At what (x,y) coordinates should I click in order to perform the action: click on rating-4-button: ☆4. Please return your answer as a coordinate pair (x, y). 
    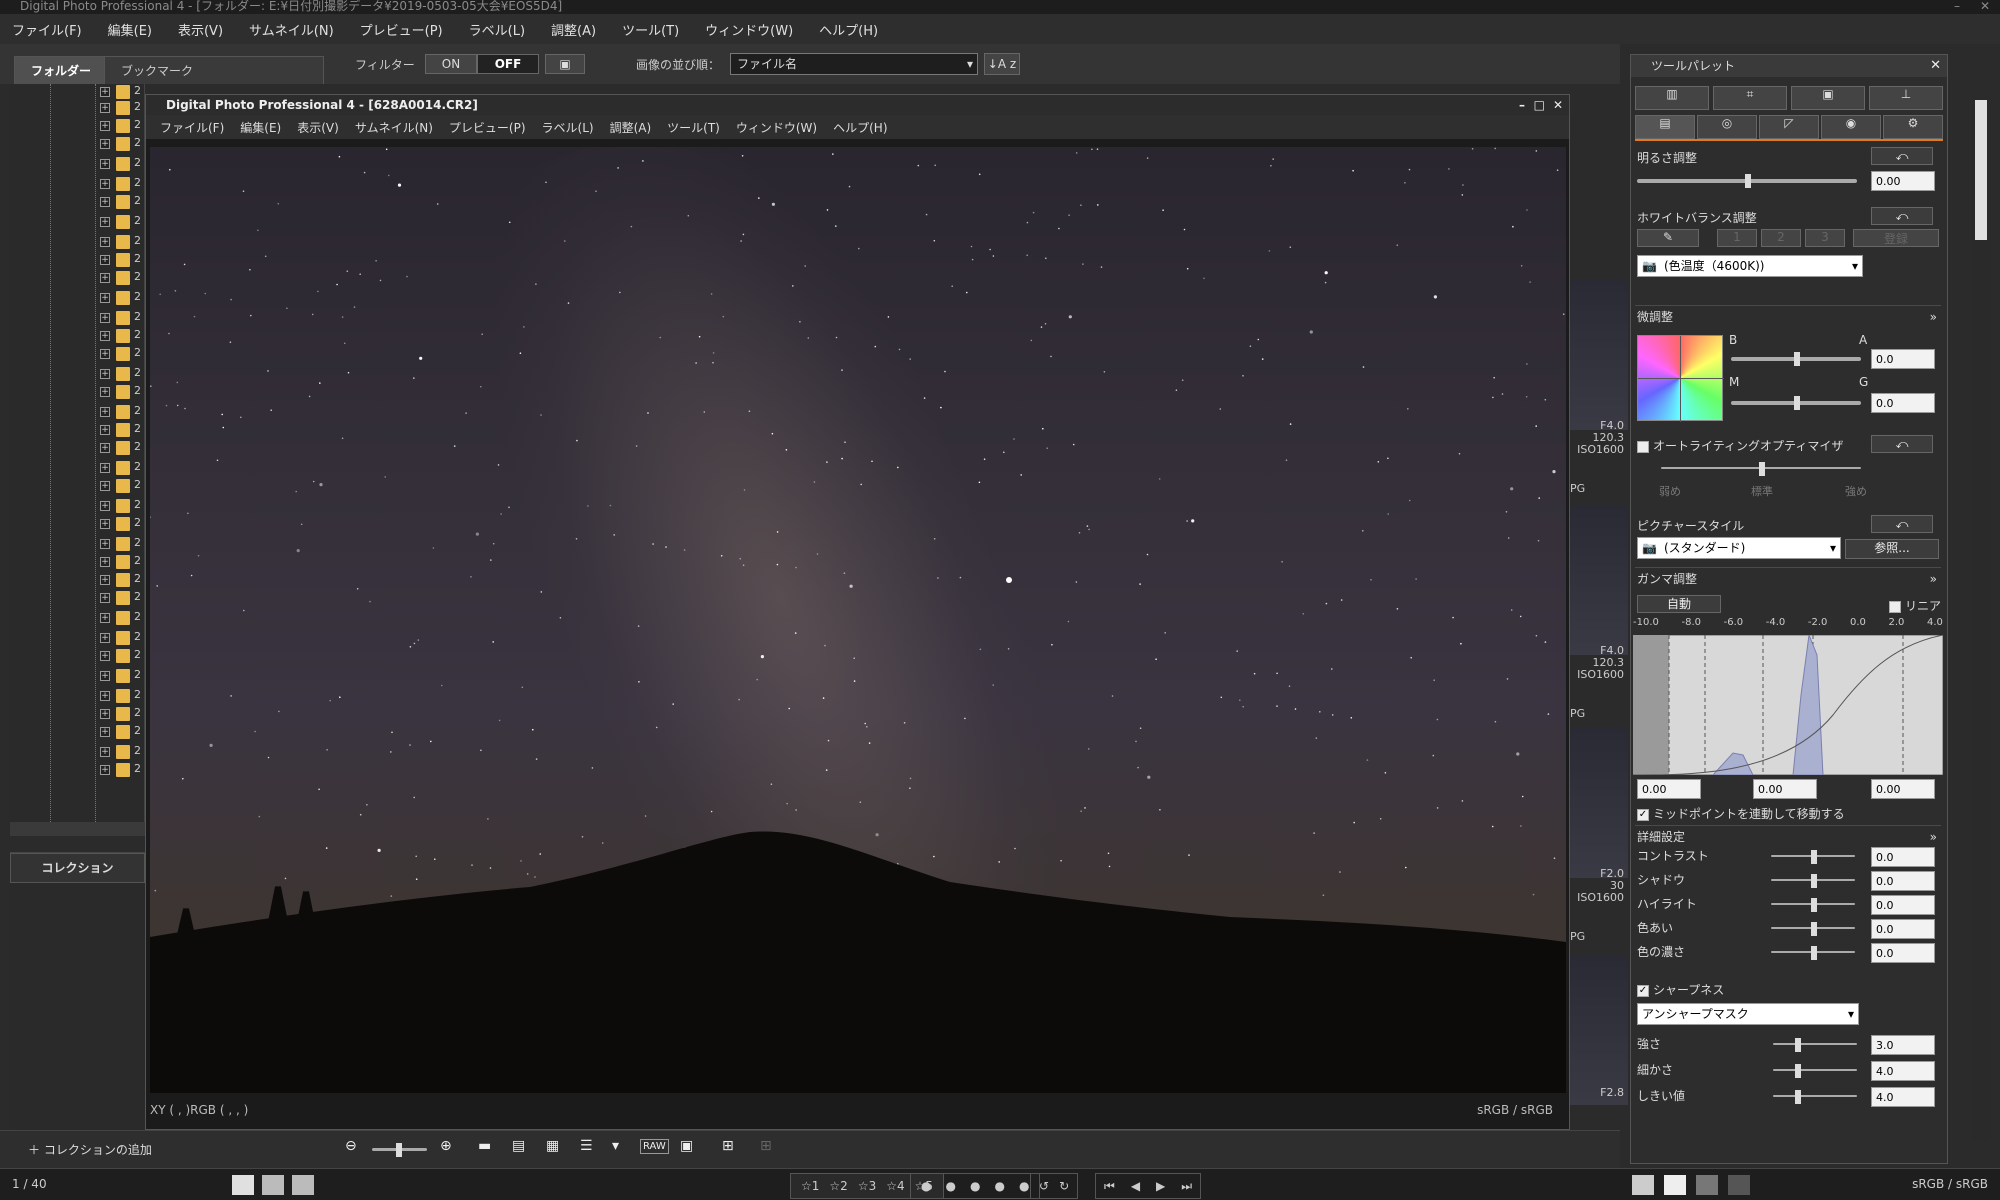
    Looking at the image, I should click on (895, 1186).